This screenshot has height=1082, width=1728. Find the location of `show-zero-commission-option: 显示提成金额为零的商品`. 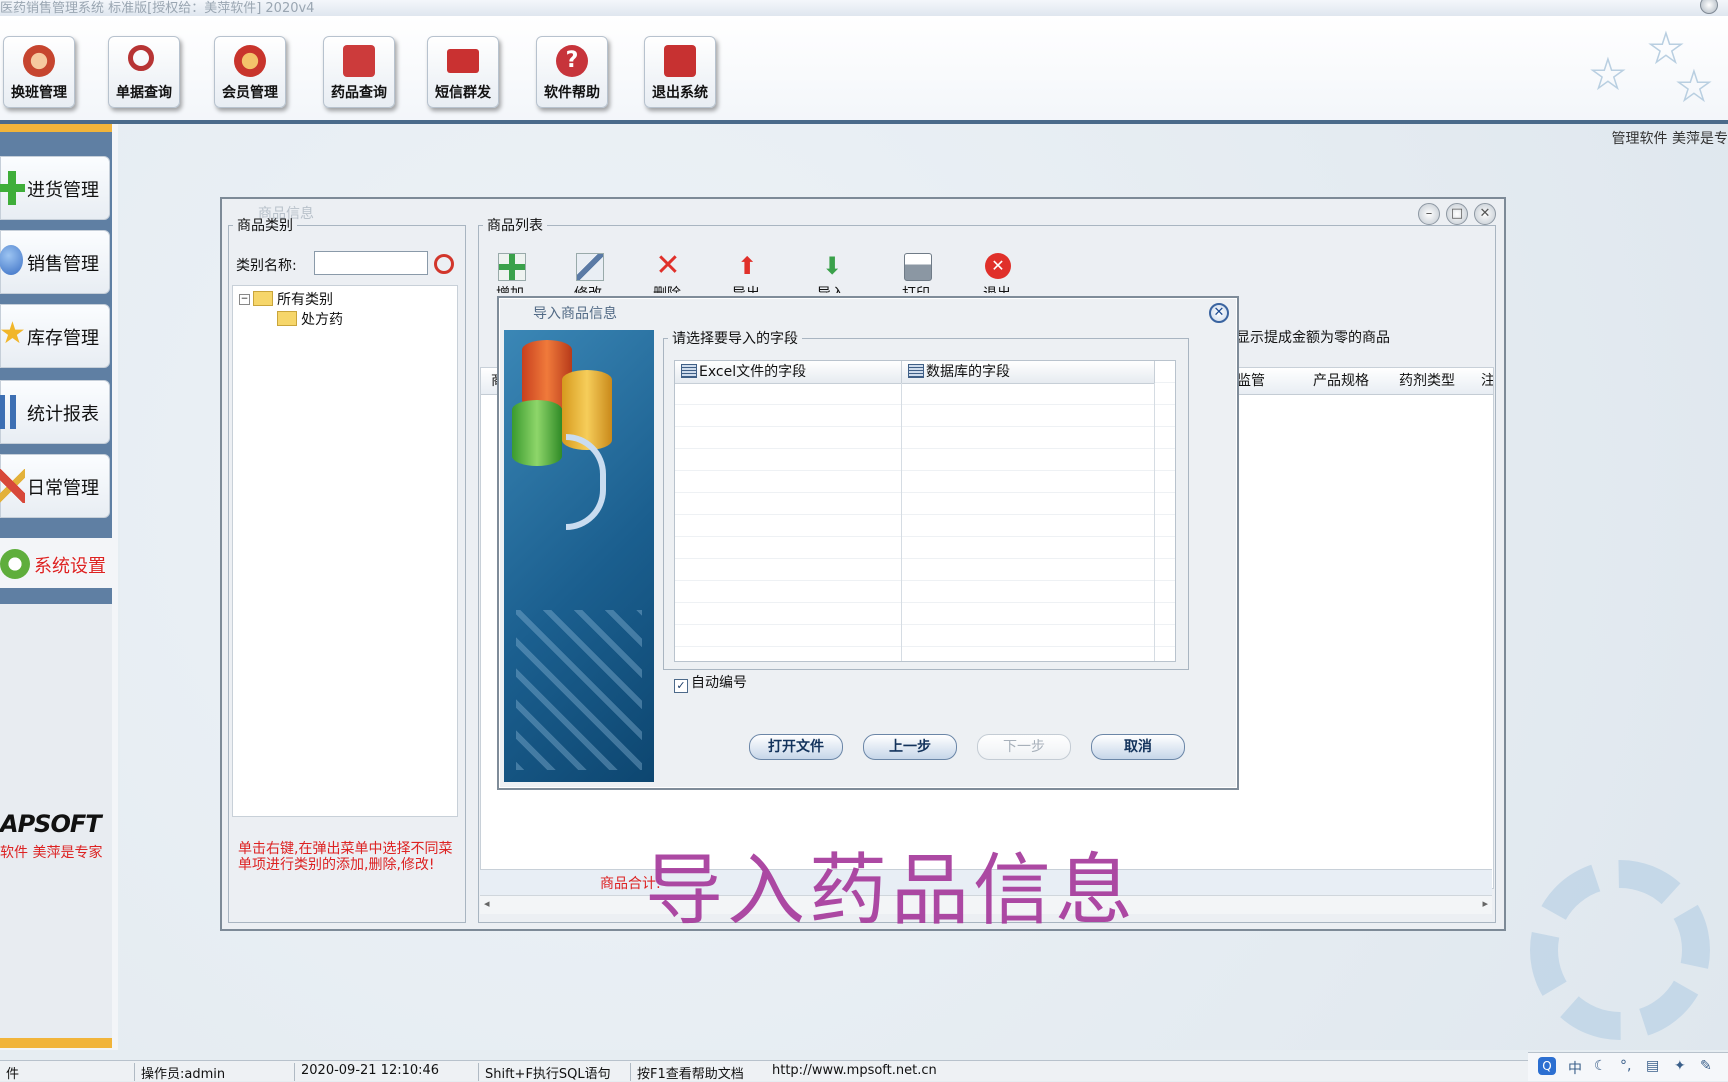

show-zero-commission-option: 显示提成金额为零的商品 is located at coordinates (1313, 337).